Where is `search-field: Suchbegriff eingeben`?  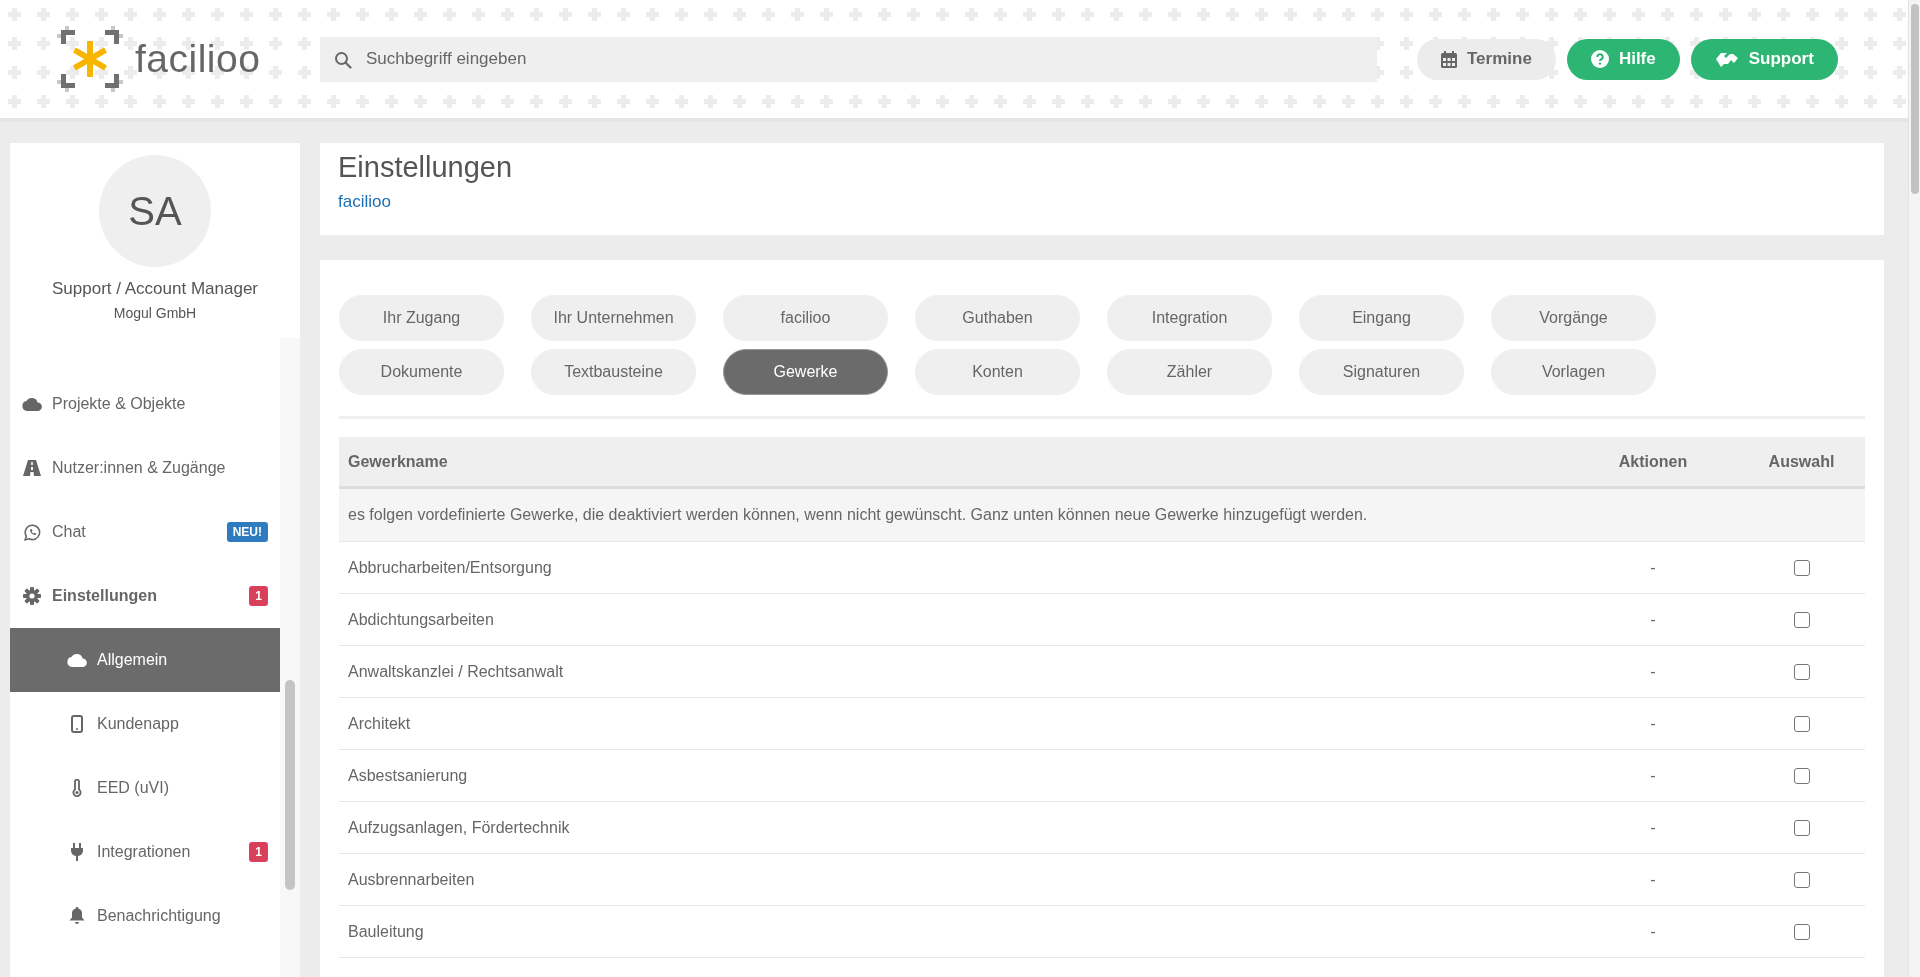 search-field: Suchbegriff eingeben is located at coordinates (848, 59).